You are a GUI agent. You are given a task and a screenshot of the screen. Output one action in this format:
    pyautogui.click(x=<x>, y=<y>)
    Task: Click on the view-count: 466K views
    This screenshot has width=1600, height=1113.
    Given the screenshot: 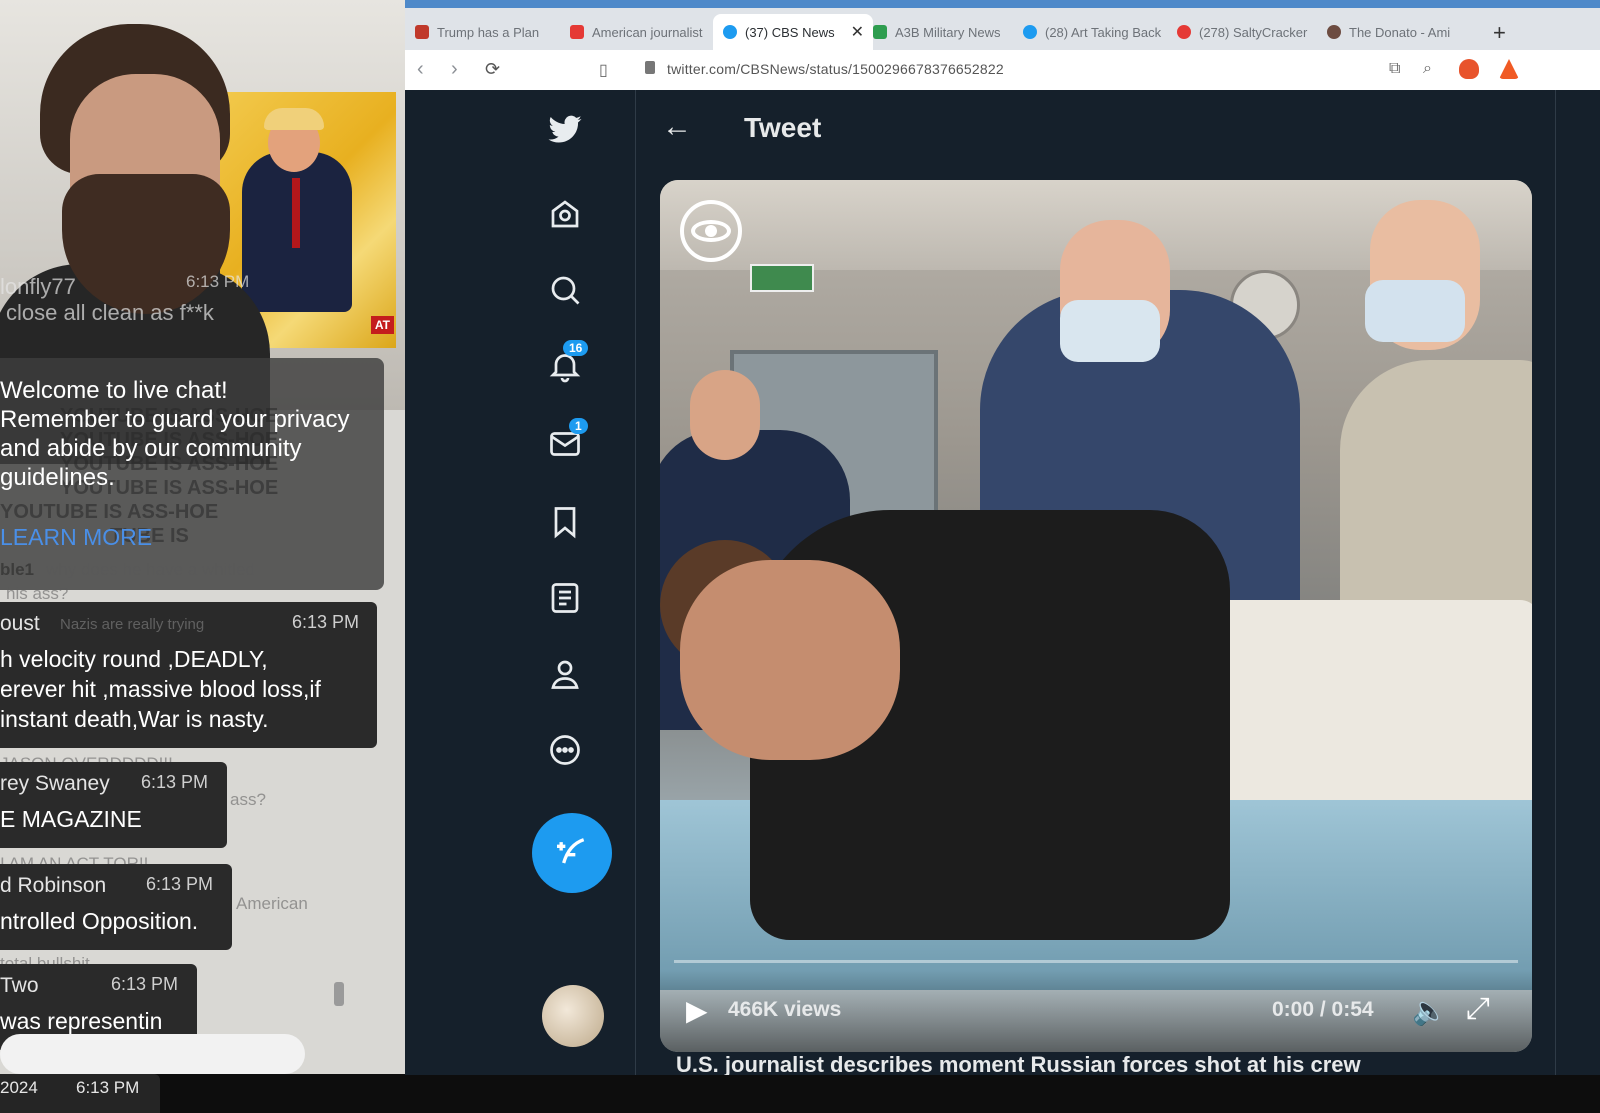 What is the action you would take?
    pyautogui.click(x=785, y=1009)
    